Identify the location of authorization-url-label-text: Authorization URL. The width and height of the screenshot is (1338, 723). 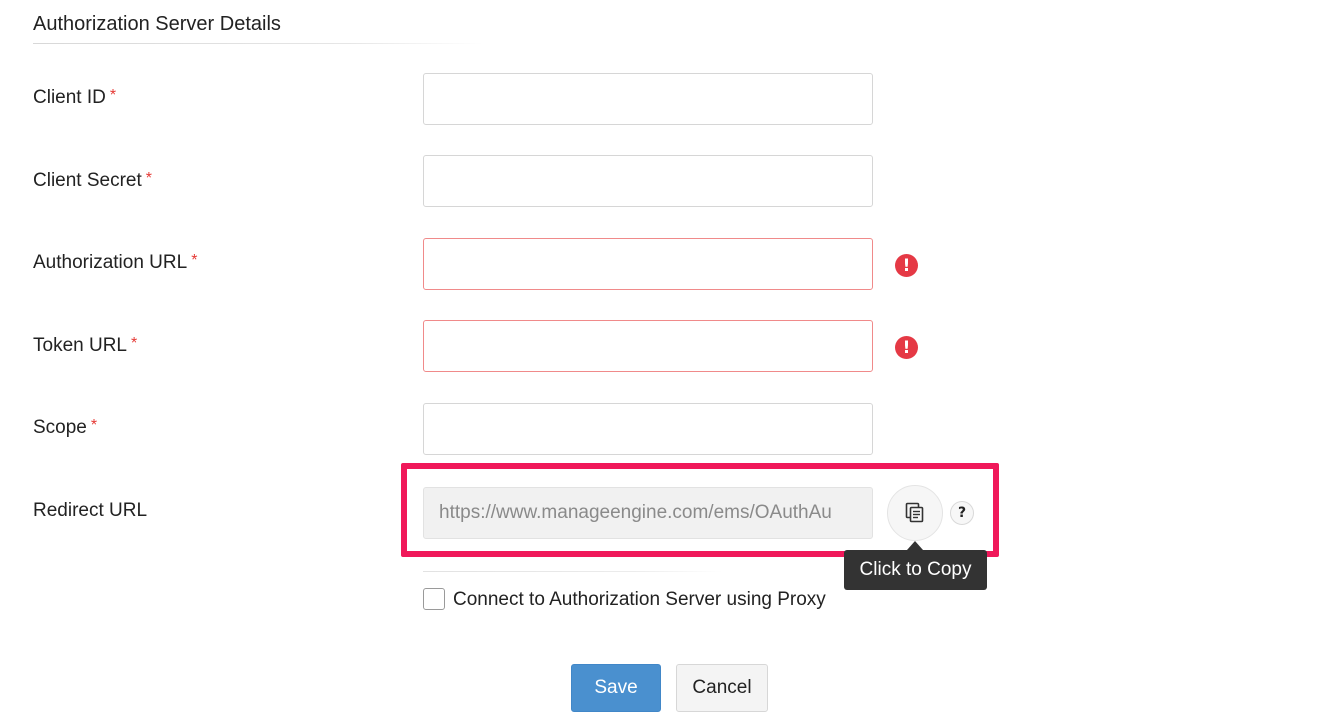
(110, 262).